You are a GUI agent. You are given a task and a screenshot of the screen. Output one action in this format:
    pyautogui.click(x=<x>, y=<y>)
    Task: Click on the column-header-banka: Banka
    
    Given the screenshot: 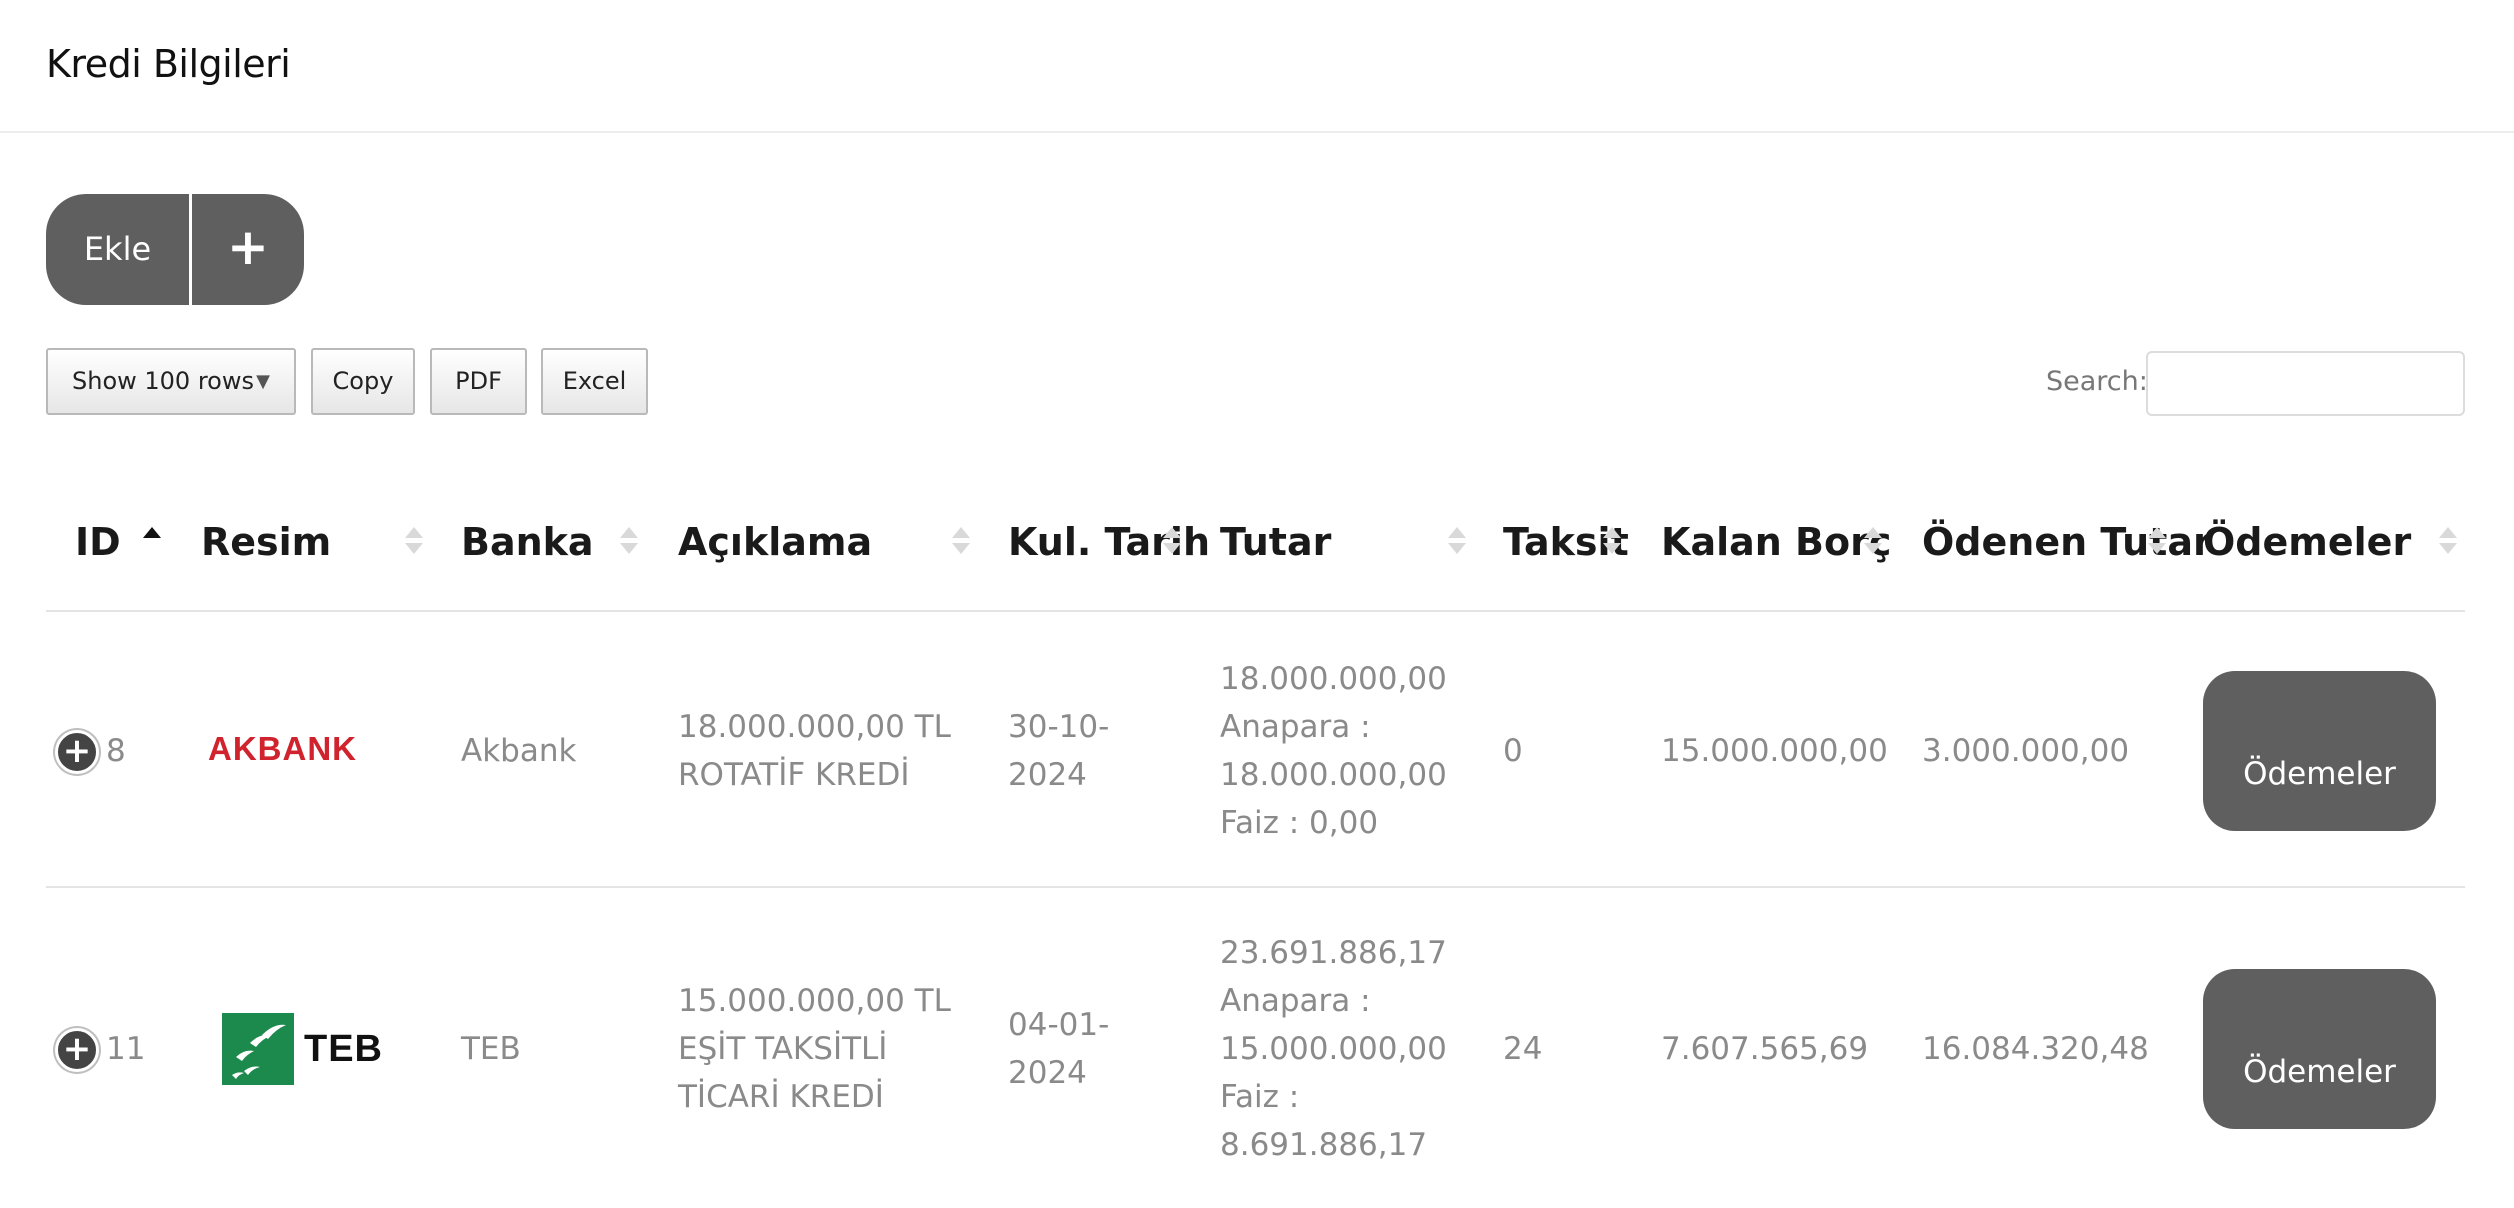 What is the action you would take?
    pyautogui.click(x=527, y=542)
    